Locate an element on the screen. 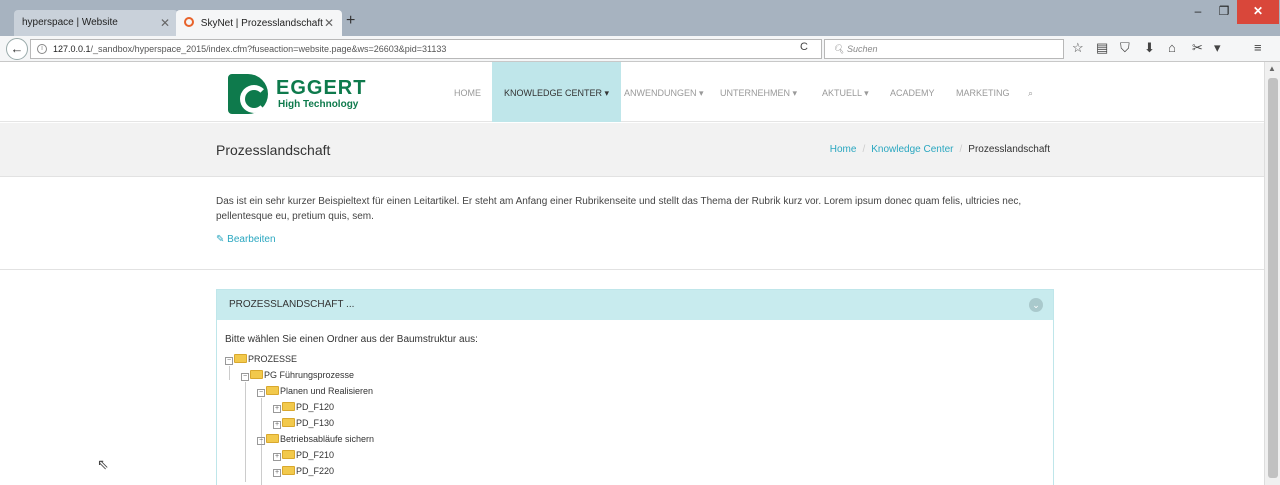 This screenshot has width=1280, height=485. addon-icon: ✂ is located at coordinates (1197, 48).